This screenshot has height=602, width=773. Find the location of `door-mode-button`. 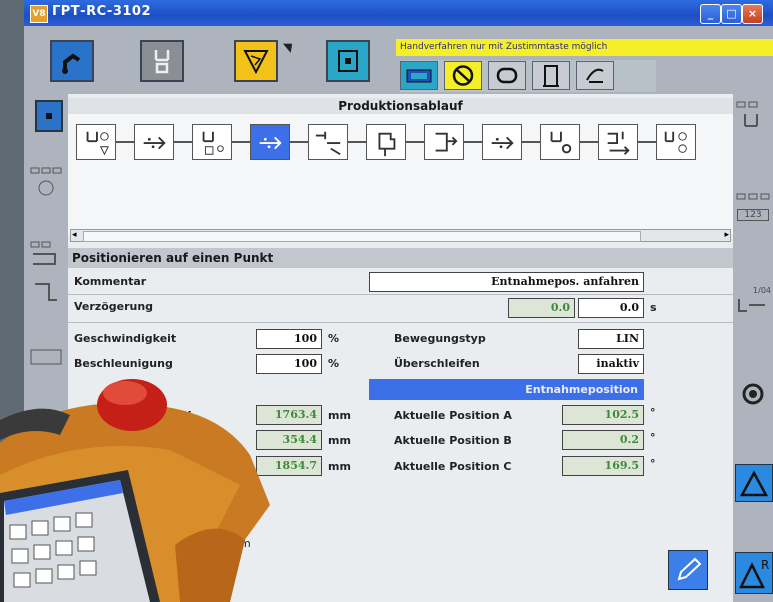

door-mode-button is located at coordinates (551, 75).